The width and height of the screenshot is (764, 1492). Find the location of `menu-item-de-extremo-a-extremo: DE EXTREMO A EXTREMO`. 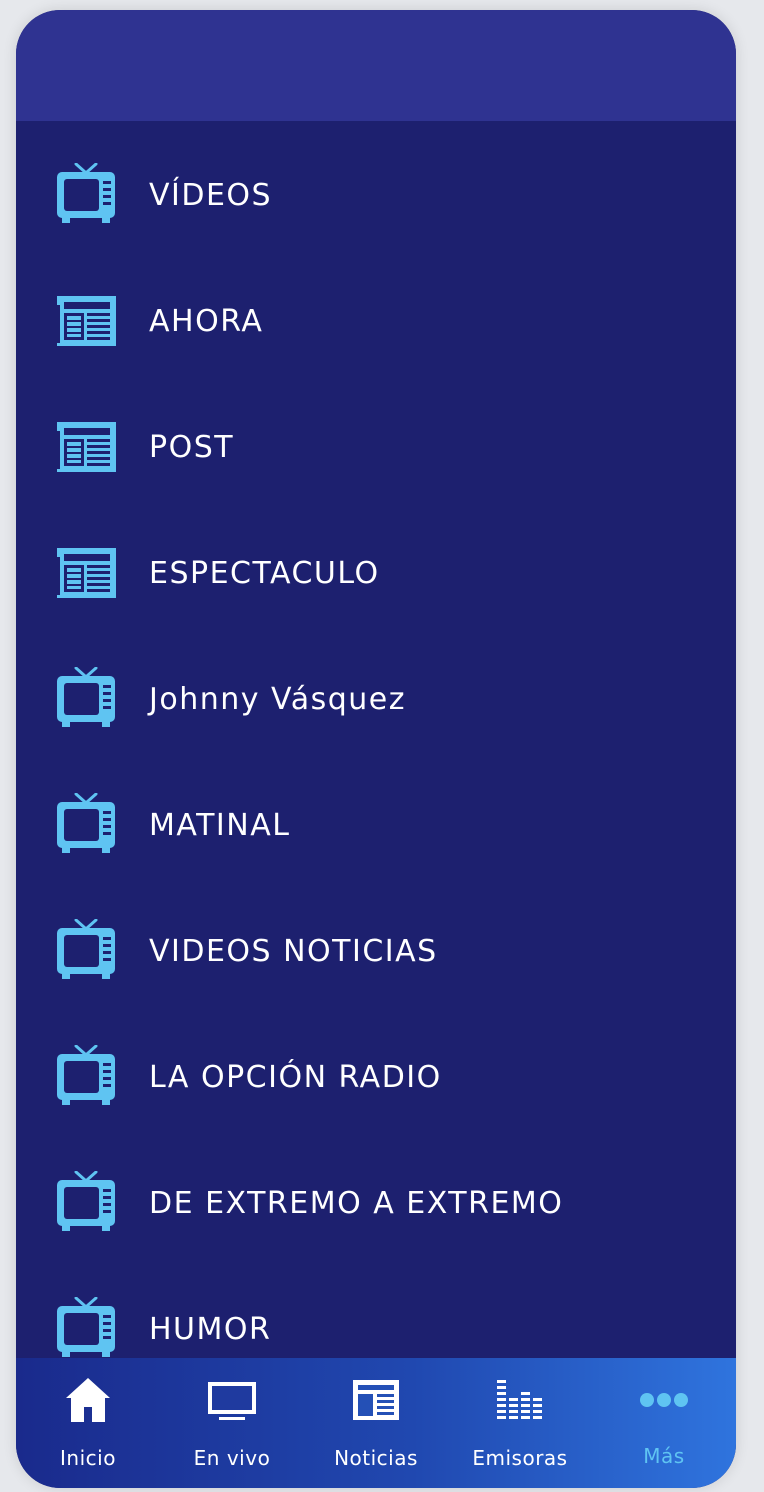

menu-item-de-extremo-a-extremo: DE EXTREMO A EXTREMO is located at coordinates (376, 1203).